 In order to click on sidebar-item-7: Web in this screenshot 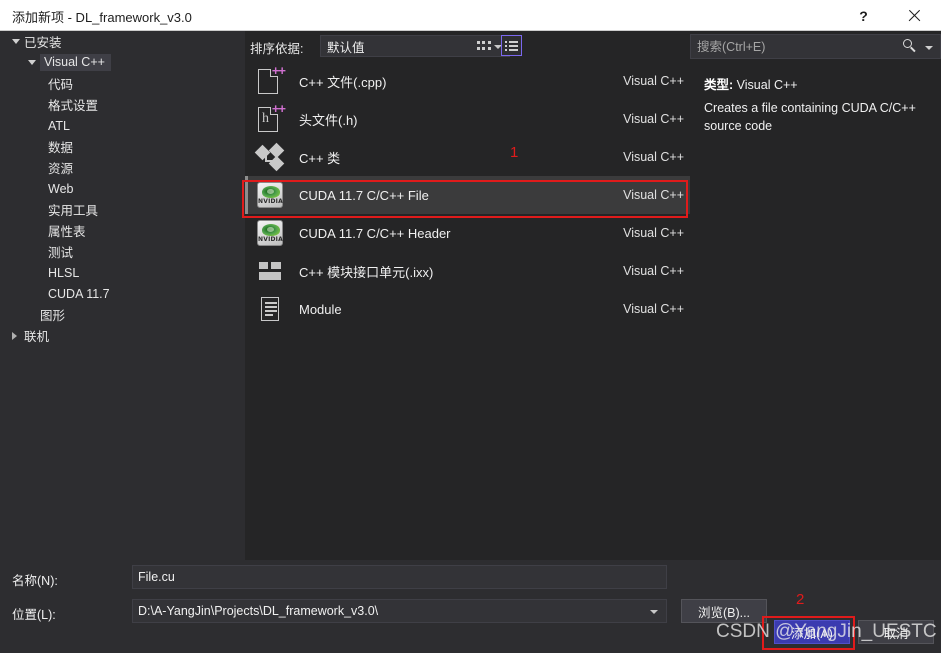, I will do `click(122, 188)`.